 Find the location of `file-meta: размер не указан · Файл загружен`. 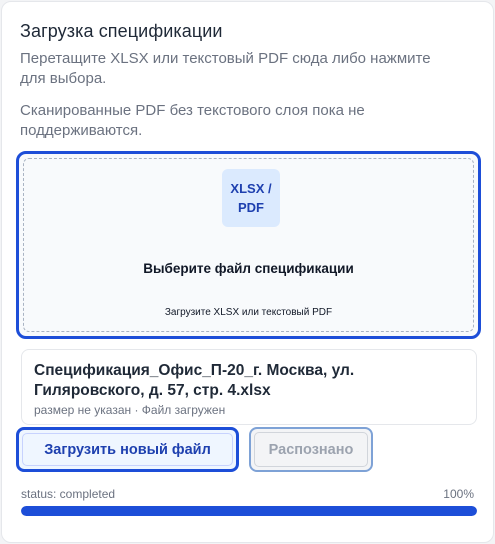

file-meta: размер не указан · Файл загружен is located at coordinates (130, 410).